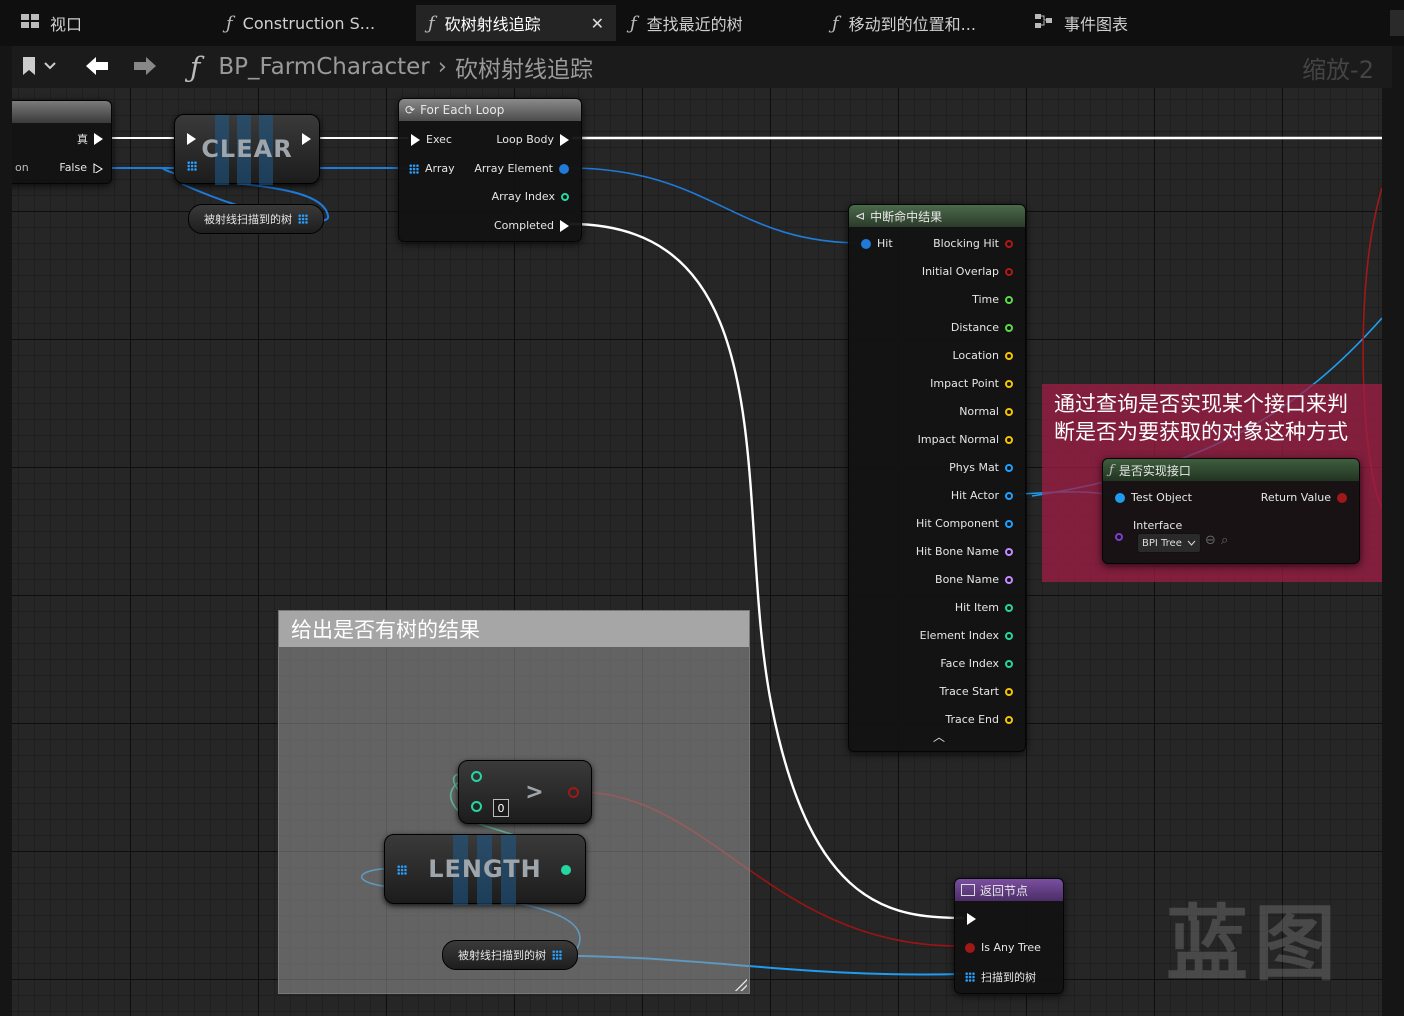 The image size is (1404, 1016). What do you see at coordinates (986, 411) in the screenshot?
I see `output-pin-normal: Normal` at bounding box center [986, 411].